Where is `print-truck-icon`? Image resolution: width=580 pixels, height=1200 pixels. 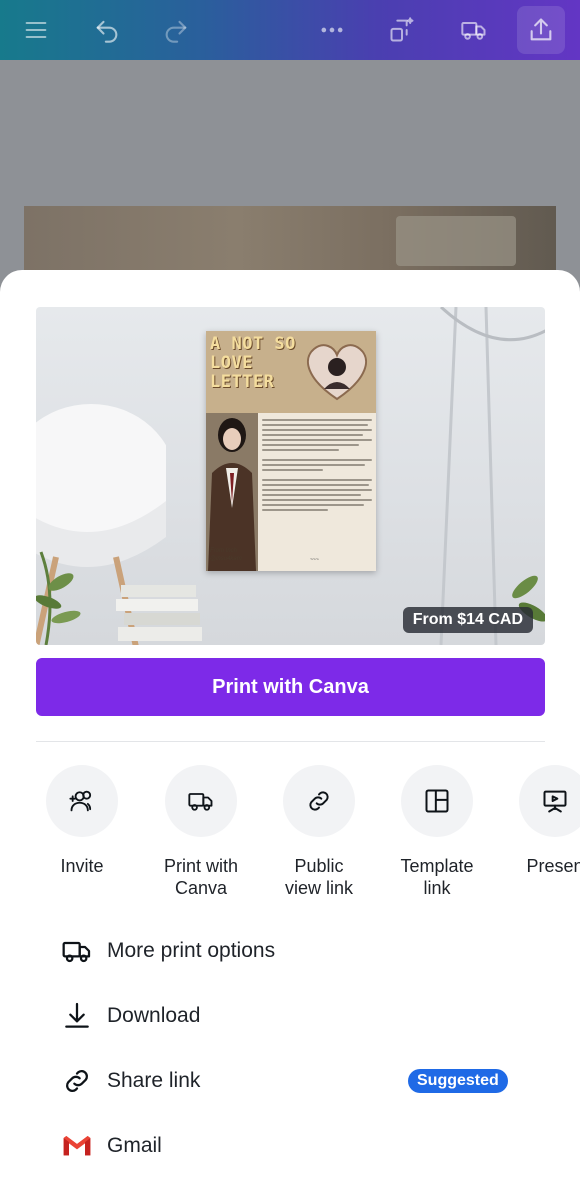 print-truck-icon is located at coordinates (474, 30).